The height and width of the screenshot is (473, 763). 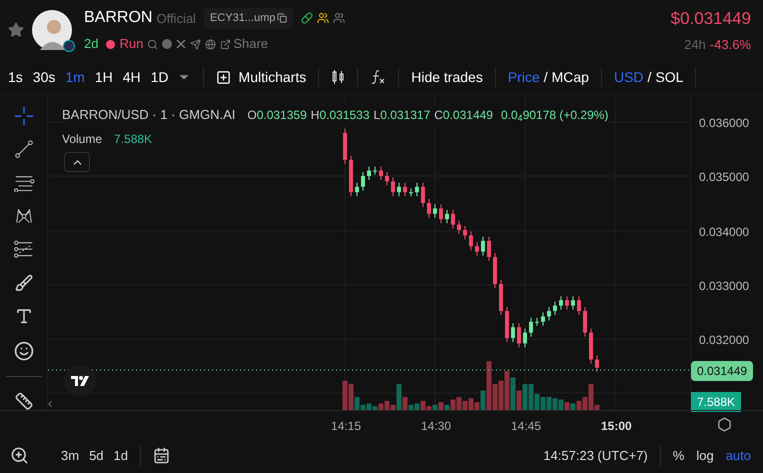 What do you see at coordinates (210, 44) in the screenshot?
I see `globe-icon` at bounding box center [210, 44].